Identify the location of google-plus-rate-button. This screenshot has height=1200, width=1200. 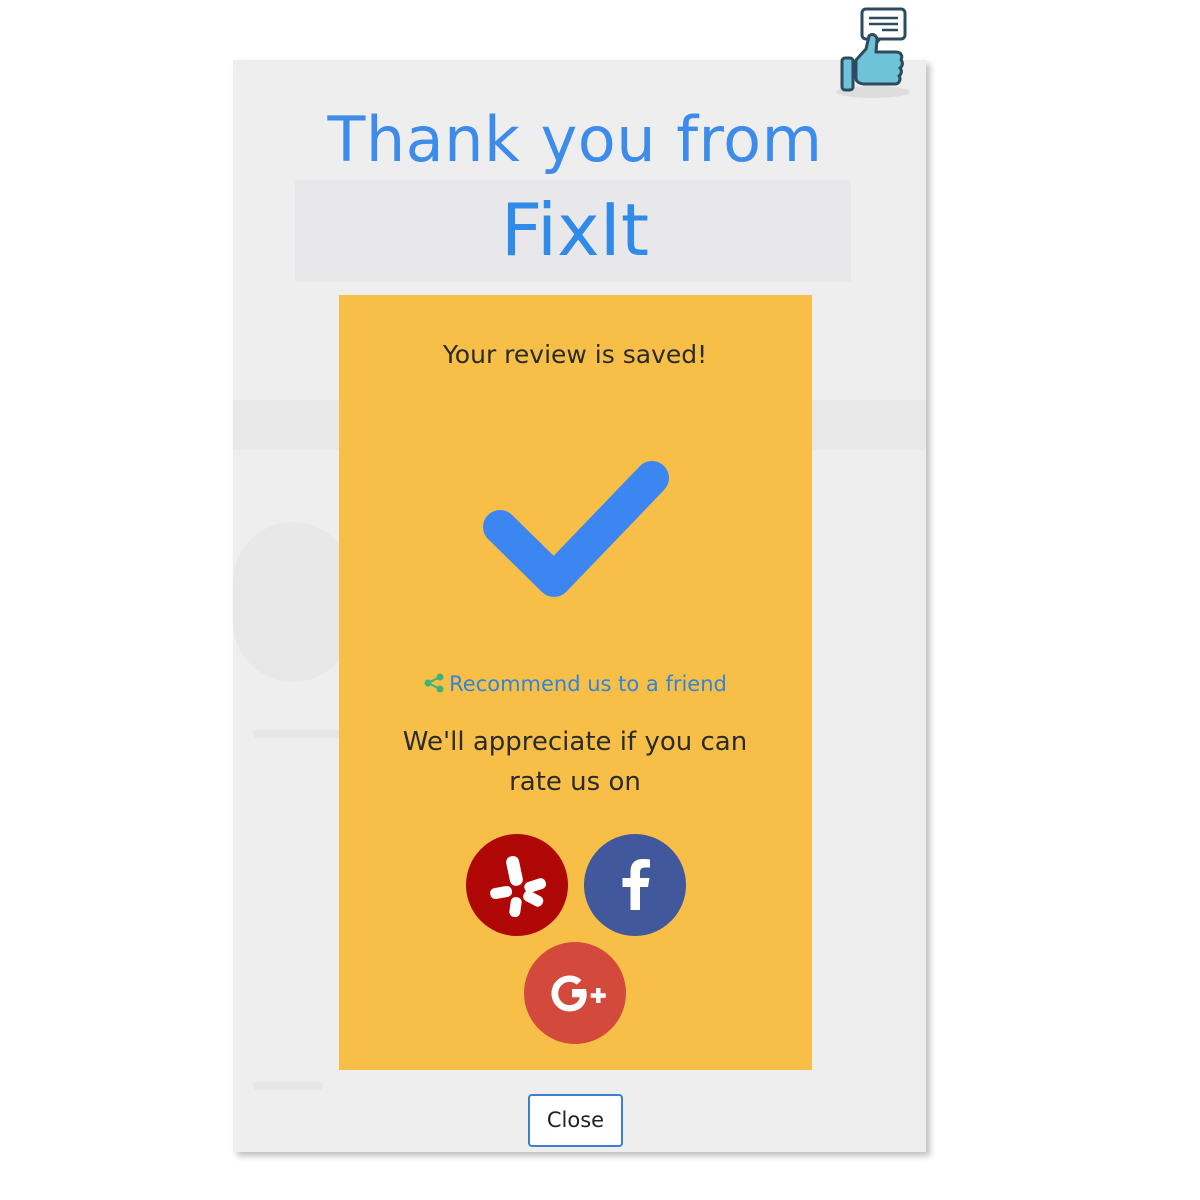
(575, 993).